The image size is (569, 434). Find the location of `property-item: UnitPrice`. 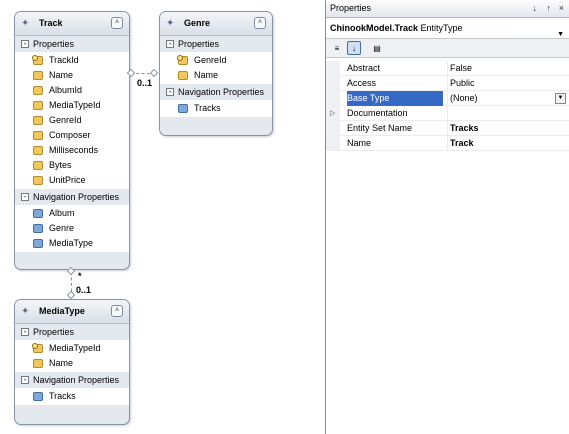

property-item: UnitPrice is located at coordinates (72, 180).